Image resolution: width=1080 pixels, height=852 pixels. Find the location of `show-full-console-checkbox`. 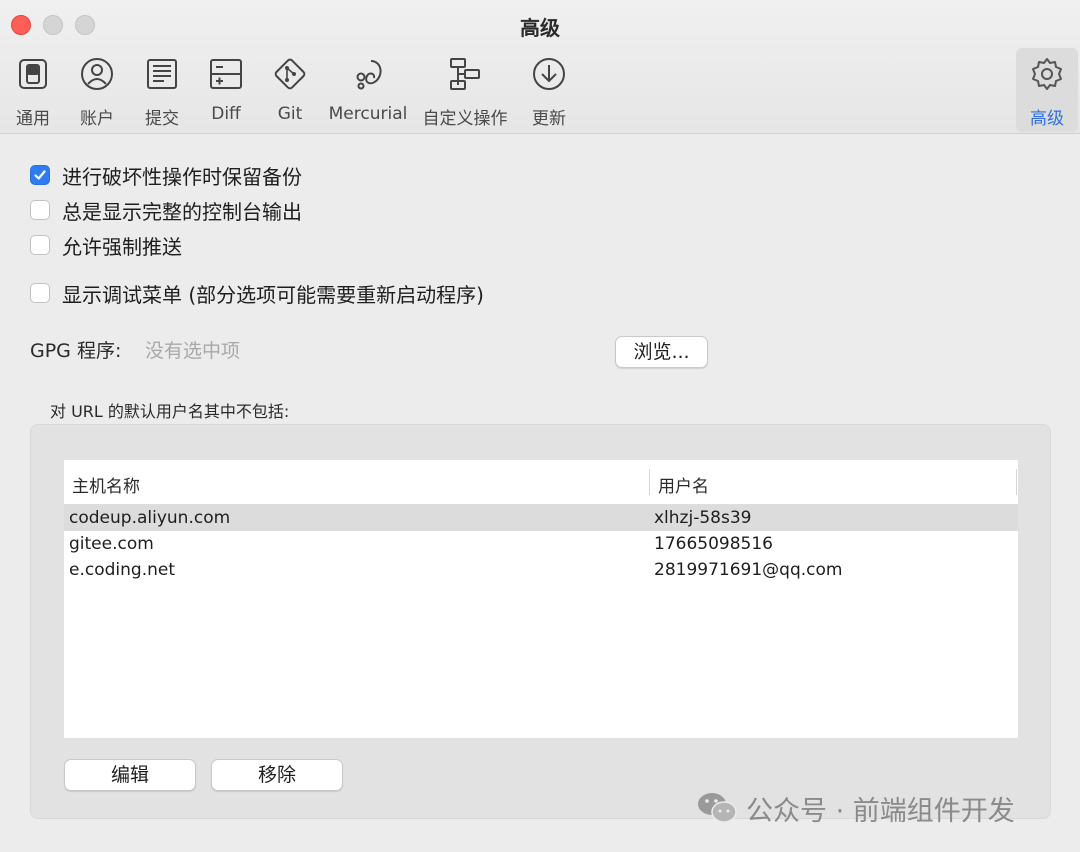

show-full-console-checkbox is located at coordinates (40, 210).